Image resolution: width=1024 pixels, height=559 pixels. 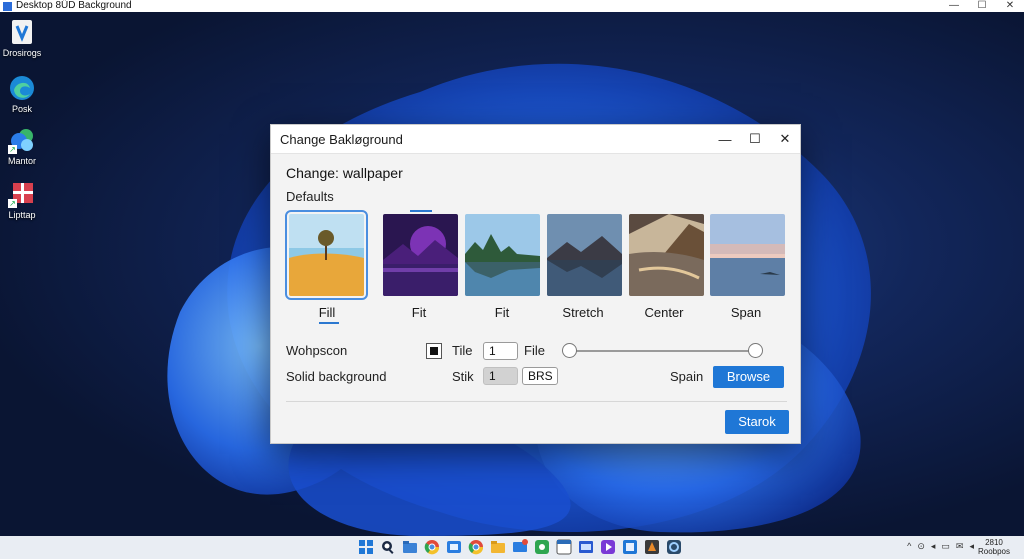 What do you see at coordinates (982, 6) in the screenshot?
I see `maximize-button: ☐` at bounding box center [982, 6].